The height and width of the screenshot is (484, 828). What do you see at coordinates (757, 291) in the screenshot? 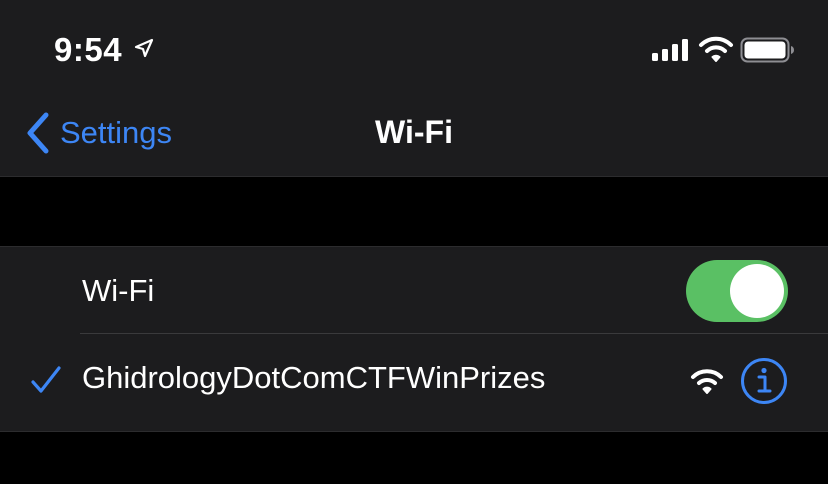
I see `toggle-knob` at bounding box center [757, 291].